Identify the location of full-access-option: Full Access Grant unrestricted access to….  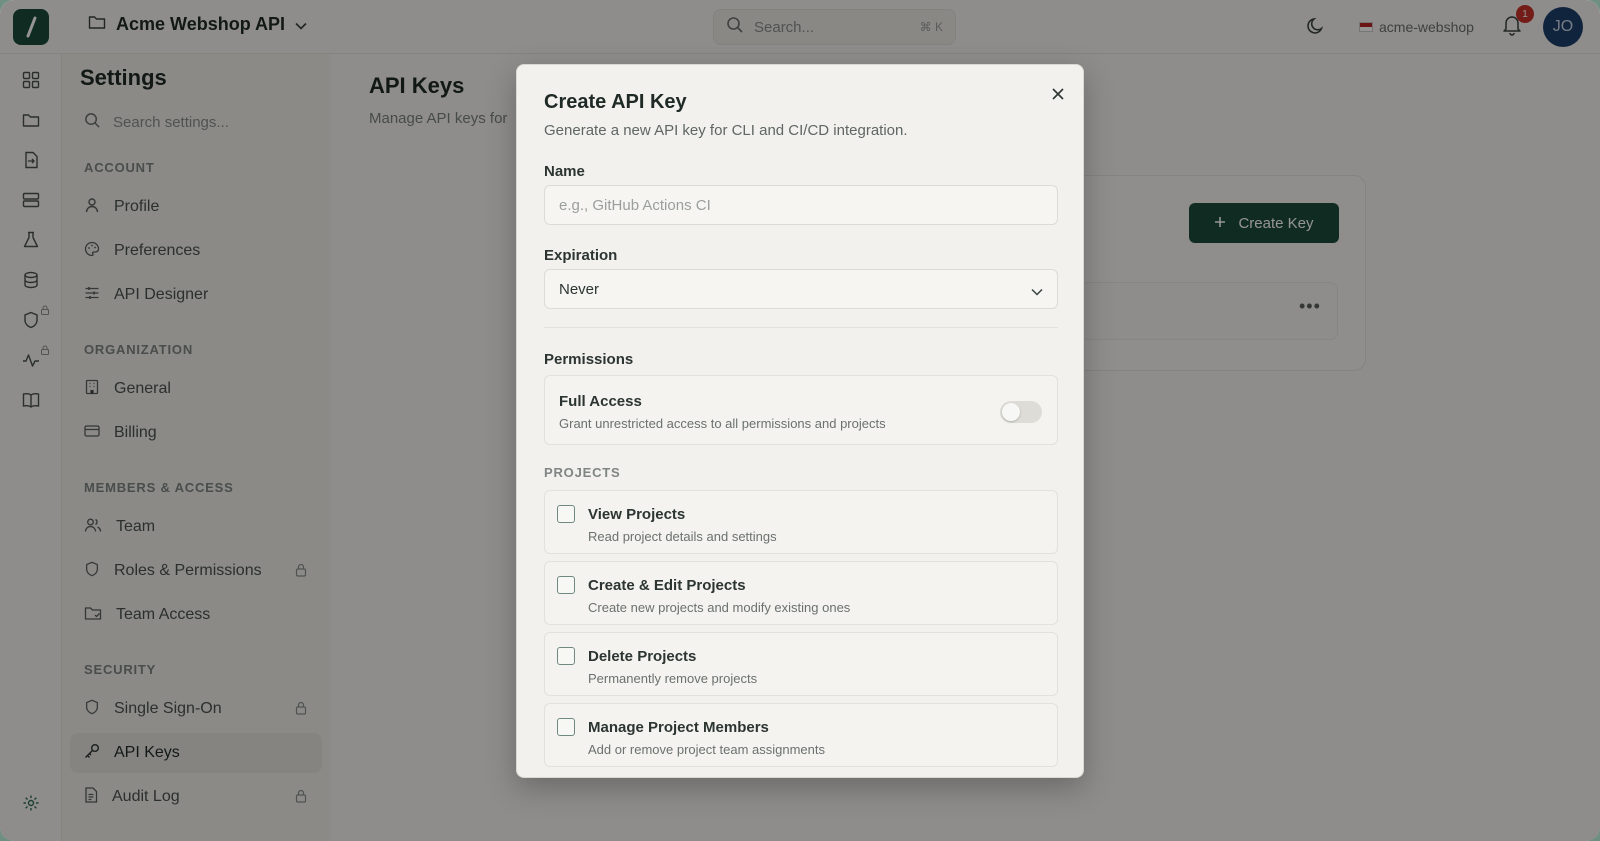
(801, 410).